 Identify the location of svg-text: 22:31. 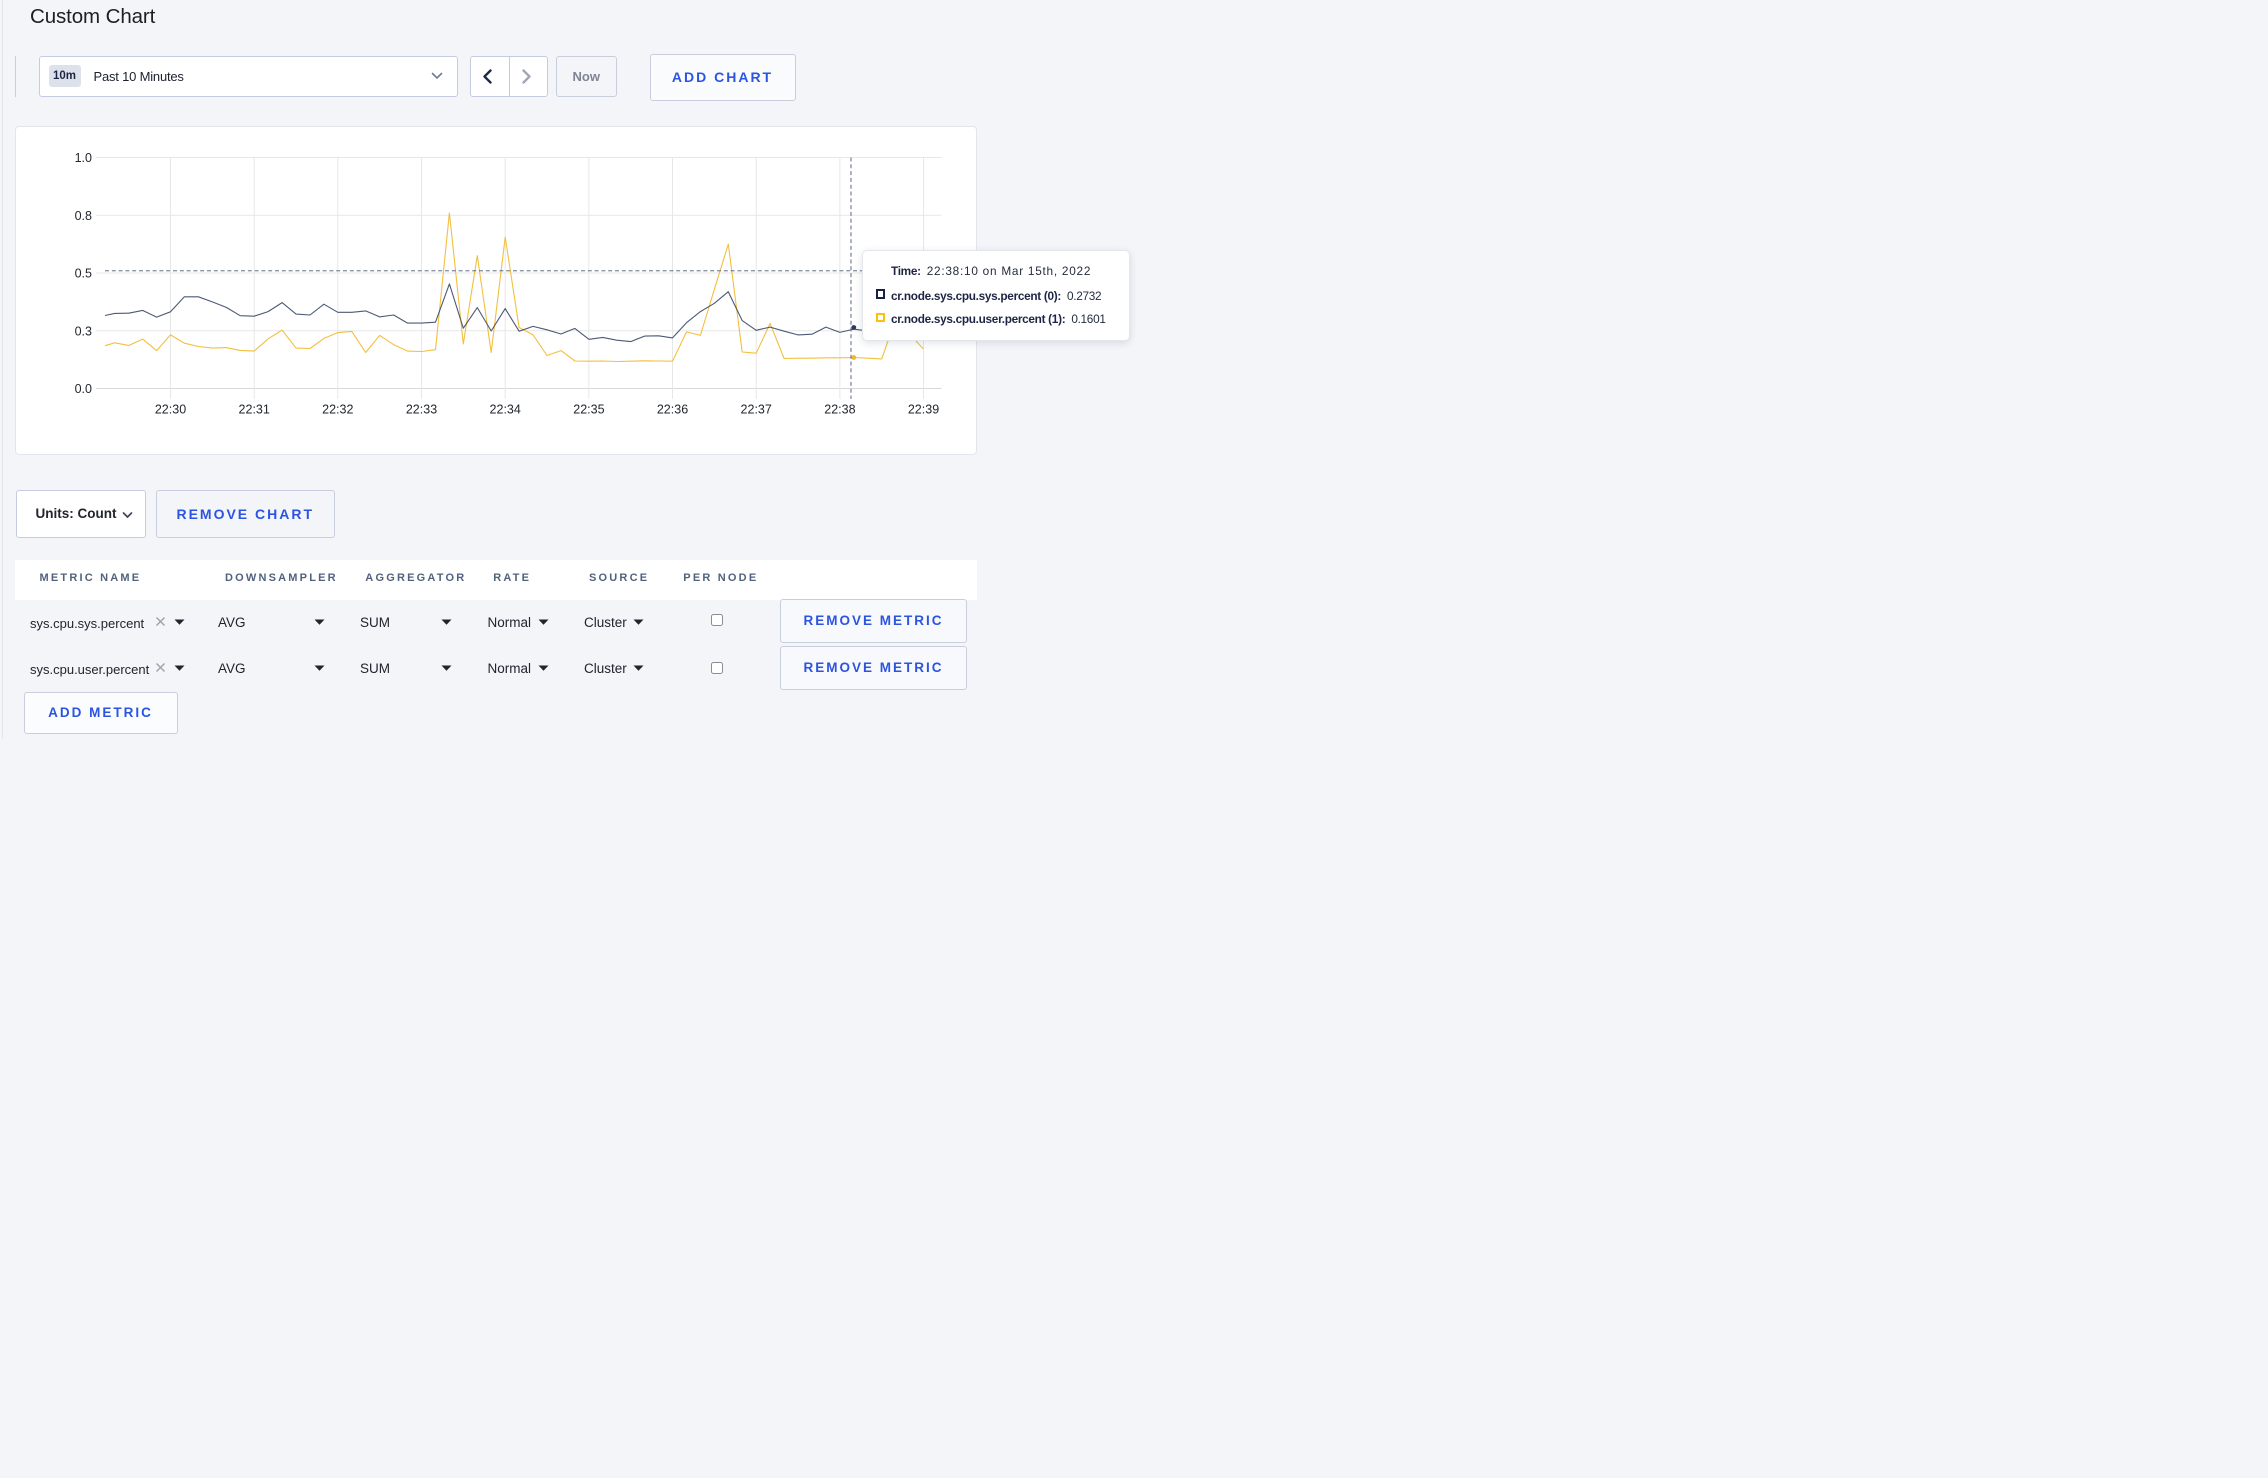
(254, 410).